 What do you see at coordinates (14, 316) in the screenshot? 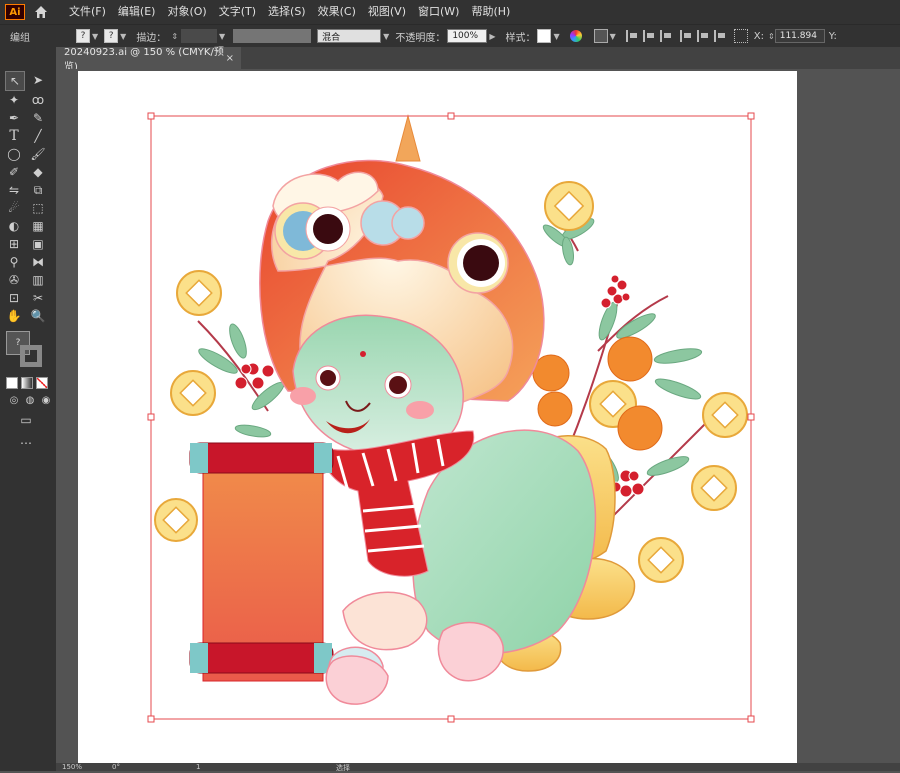
I see `hand-tool-icon: ✋` at bounding box center [14, 316].